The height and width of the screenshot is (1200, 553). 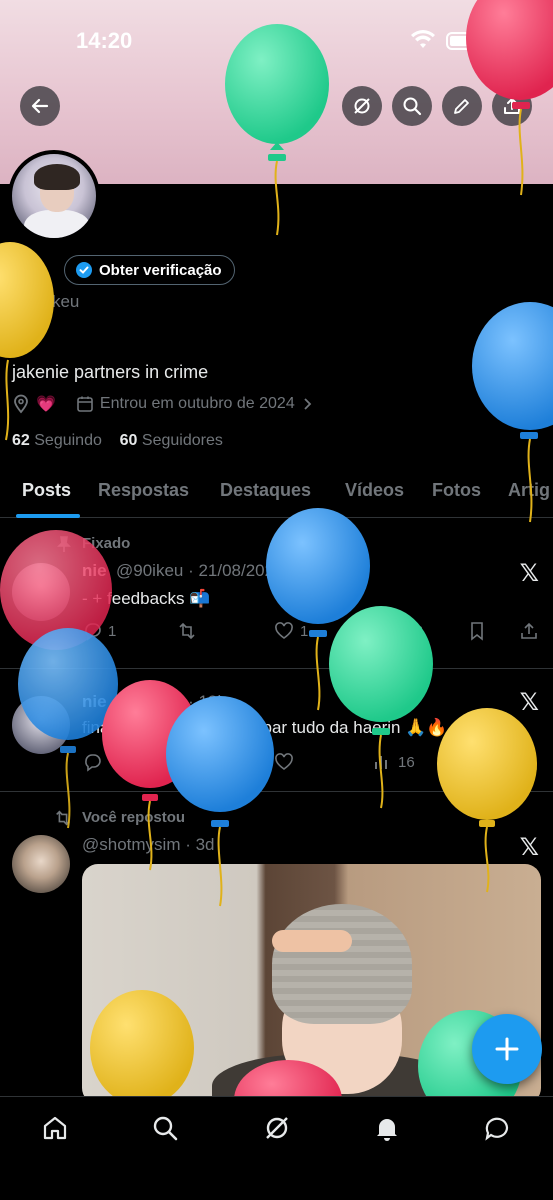 I want to click on tab-photos: Fotos, so click(x=456, y=490).